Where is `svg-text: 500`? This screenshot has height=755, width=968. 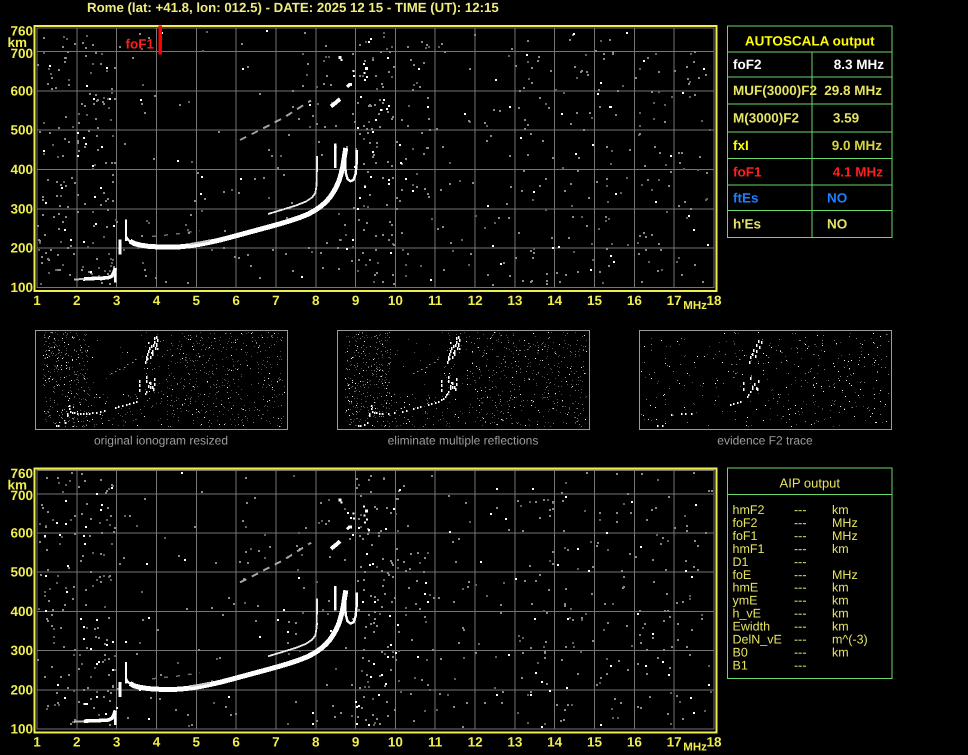
svg-text: 500 is located at coordinates (21, 572).